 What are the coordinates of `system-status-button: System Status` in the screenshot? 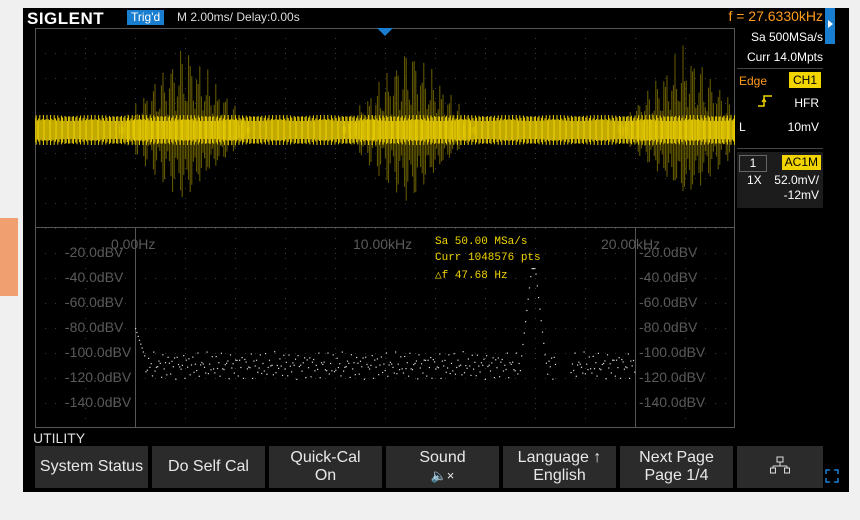 It's located at (91, 467).